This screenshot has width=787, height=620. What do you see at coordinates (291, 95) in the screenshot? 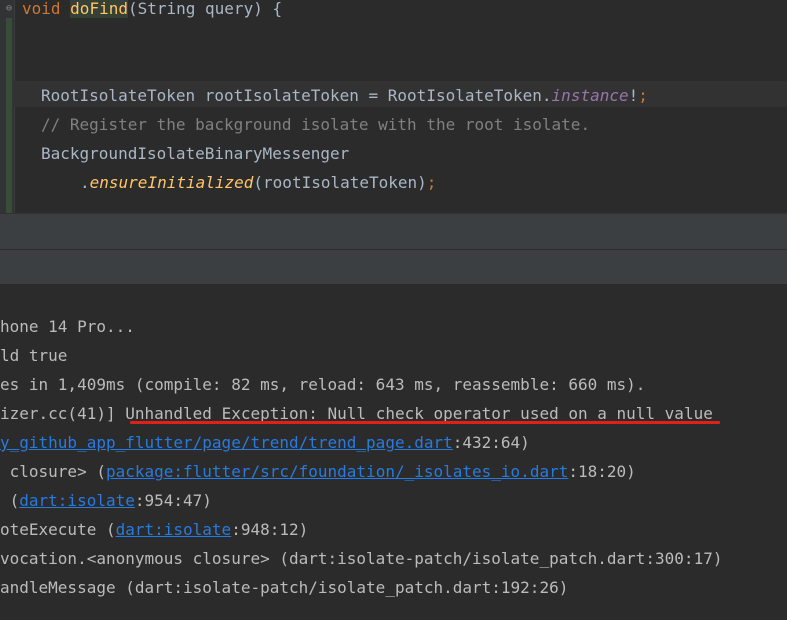
I see `variable-decl: rootIsolateToken =` at bounding box center [291, 95].